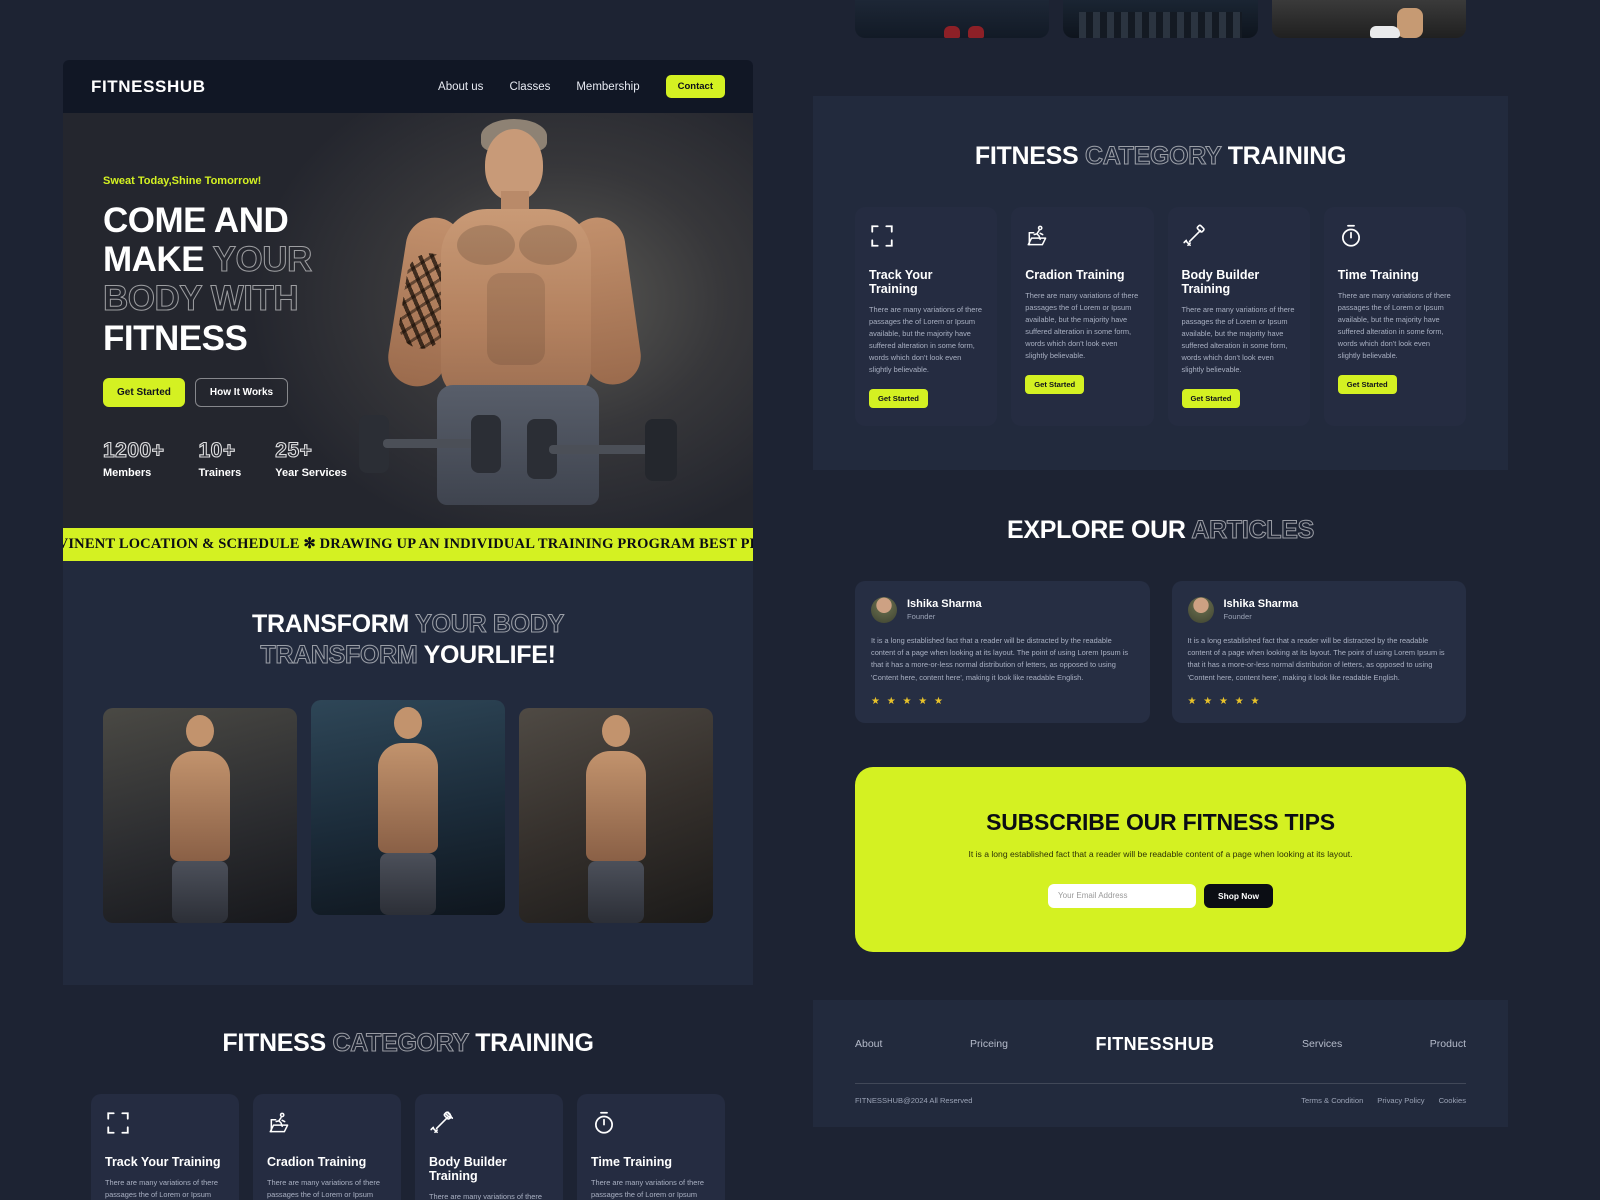 The width and height of the screenshot is (1600, 1200). I want to click on stat-year-services: 25+ Year Services, so click(311, 458).